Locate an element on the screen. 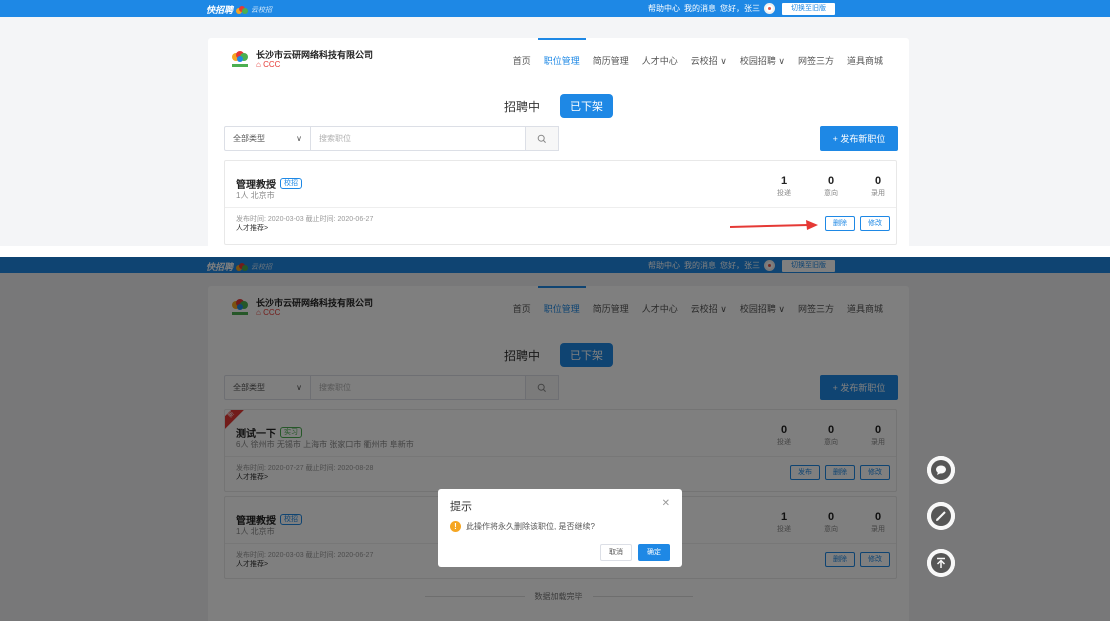 Image resolution: width=1110 pixels, height=621 pixels. switch-version-button: 切换至旧版 is located at coordinates (808, 8).